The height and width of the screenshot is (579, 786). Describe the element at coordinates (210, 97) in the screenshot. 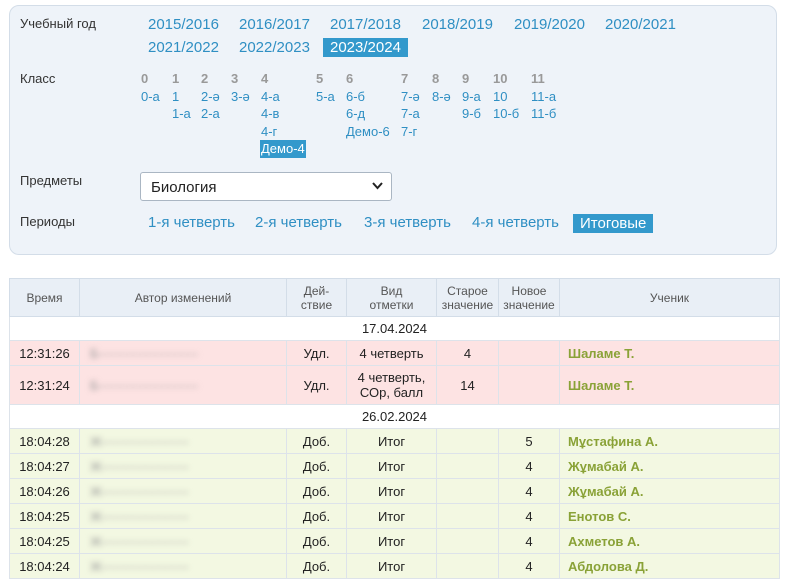

I see `class-link-2-ae: 2-ә` at that location.